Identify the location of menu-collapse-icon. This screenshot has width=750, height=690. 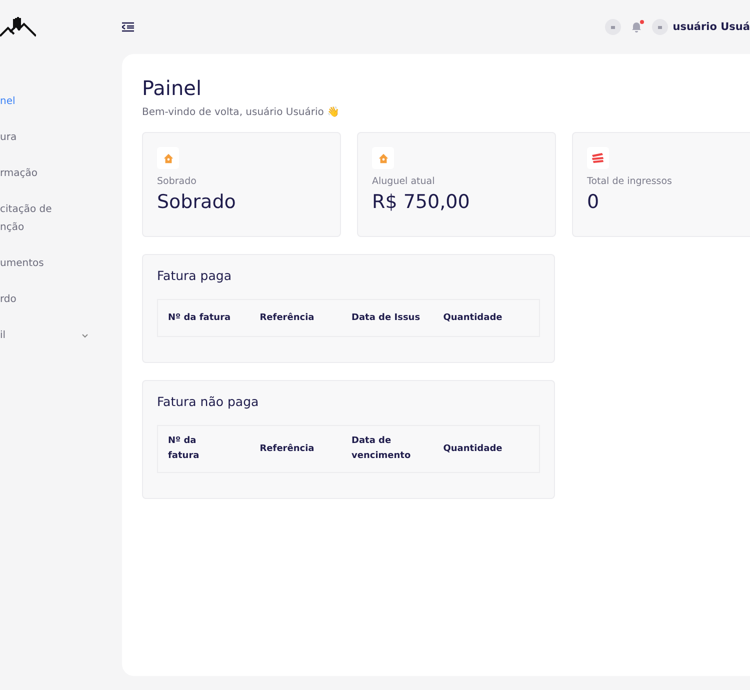
(128, 27).